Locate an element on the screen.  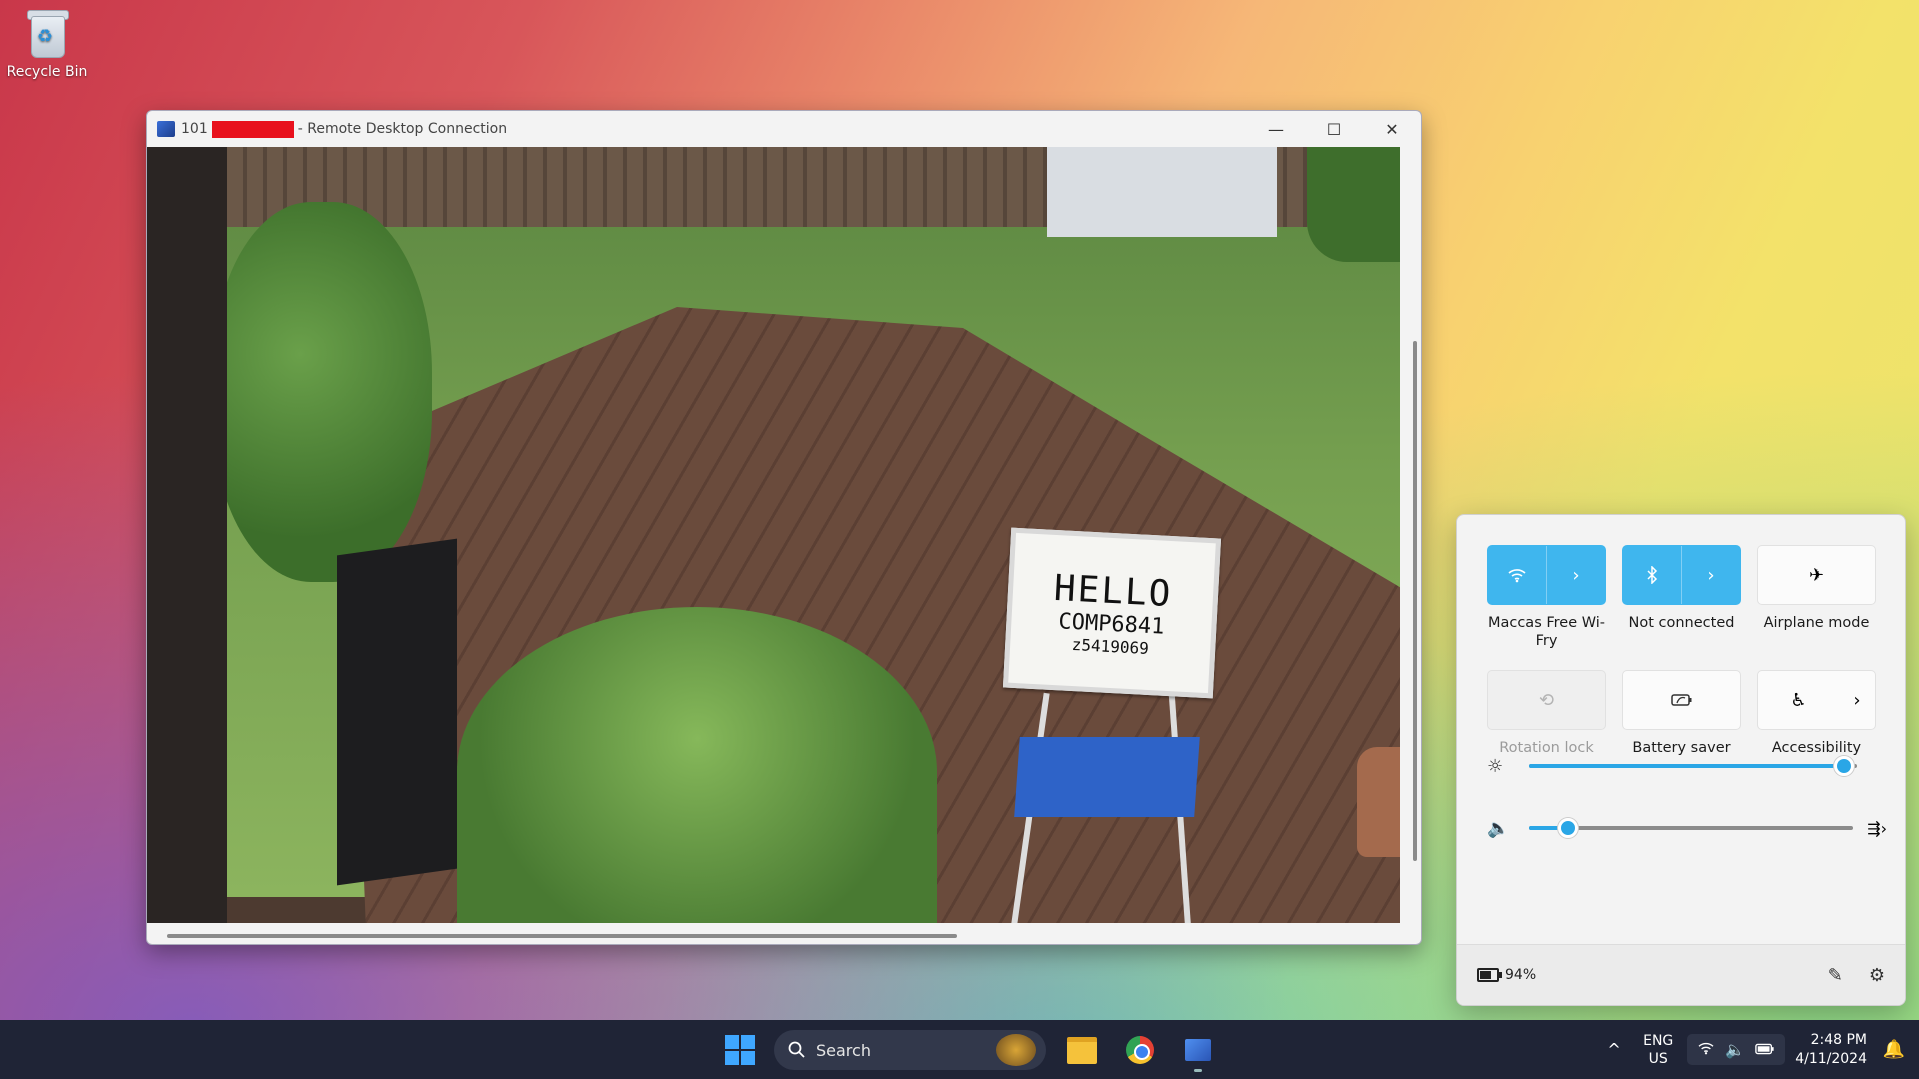
brightness-slider is located at coordinates (1693, 766).